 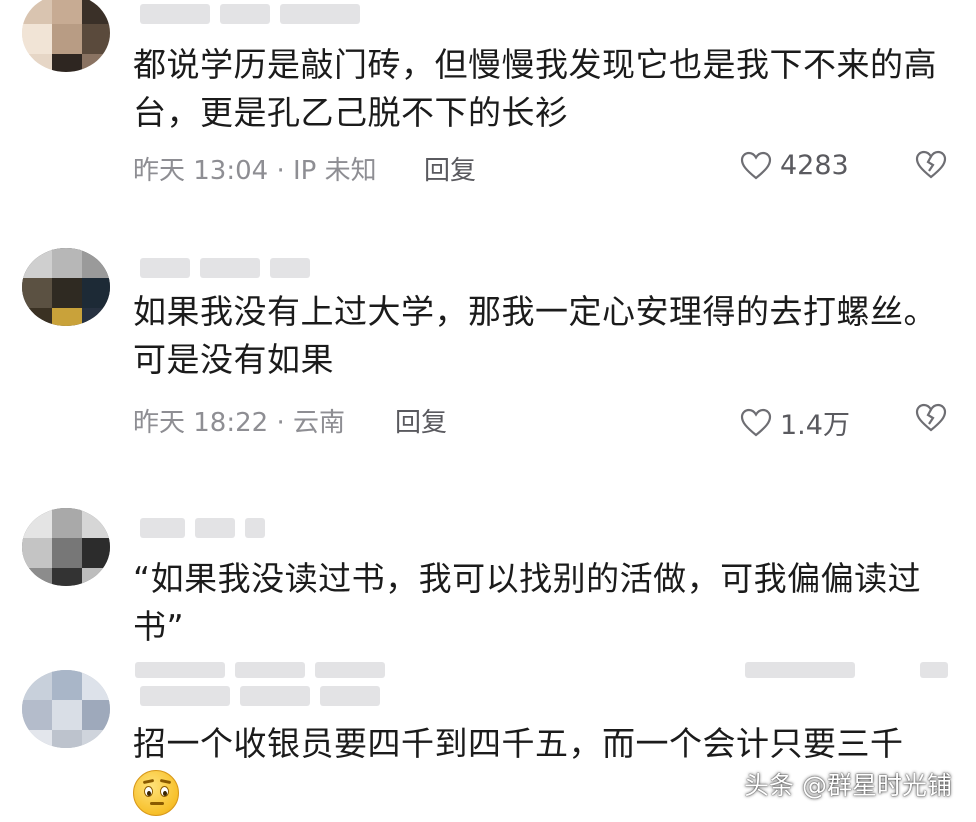 I want to click on like-count: 4283, so click(x=814, y=165).